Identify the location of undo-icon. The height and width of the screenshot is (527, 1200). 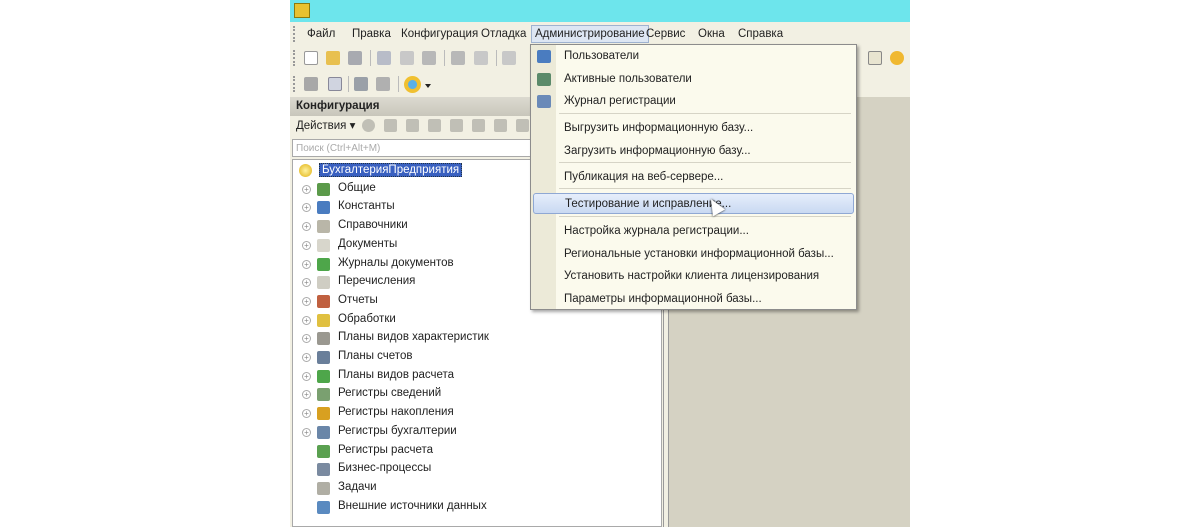
(509, 58).